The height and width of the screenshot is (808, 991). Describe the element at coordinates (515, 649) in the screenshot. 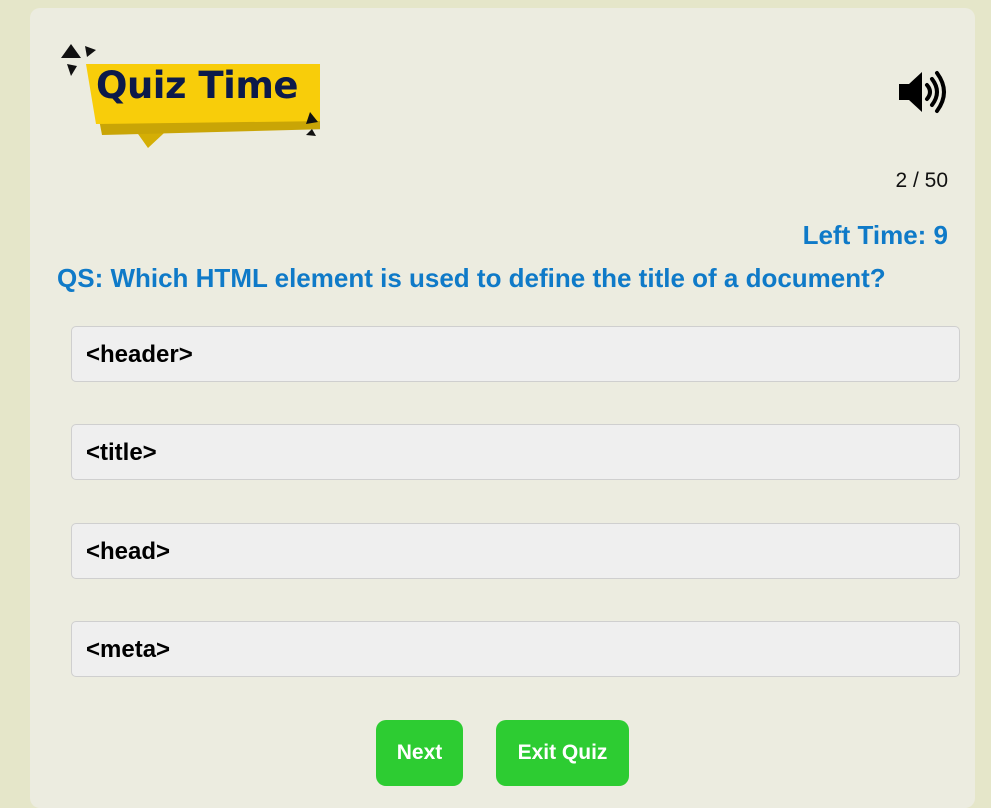

I see `answer-option-4: <meta>` at that location.